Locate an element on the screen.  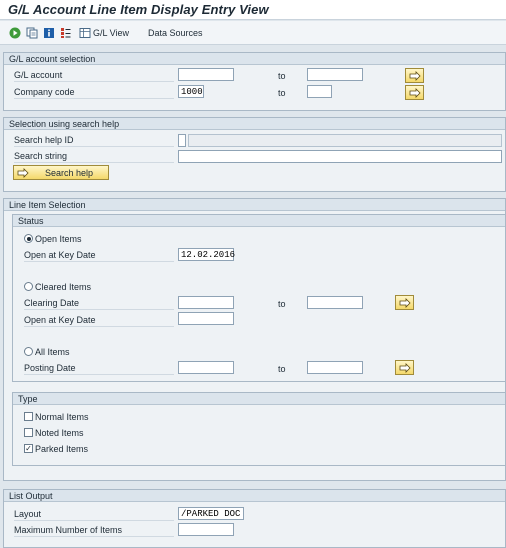
frame-title: Status is located at coordinates (31, 221).